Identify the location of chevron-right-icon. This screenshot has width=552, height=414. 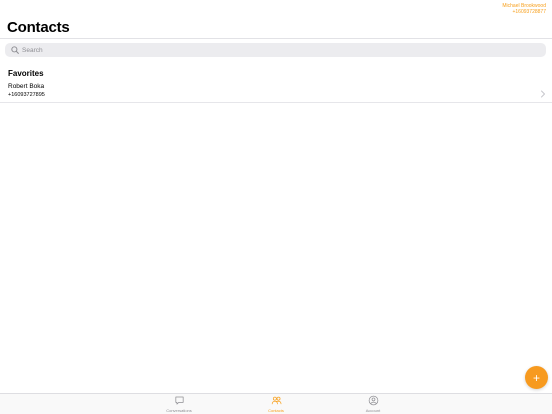
(543, 92).